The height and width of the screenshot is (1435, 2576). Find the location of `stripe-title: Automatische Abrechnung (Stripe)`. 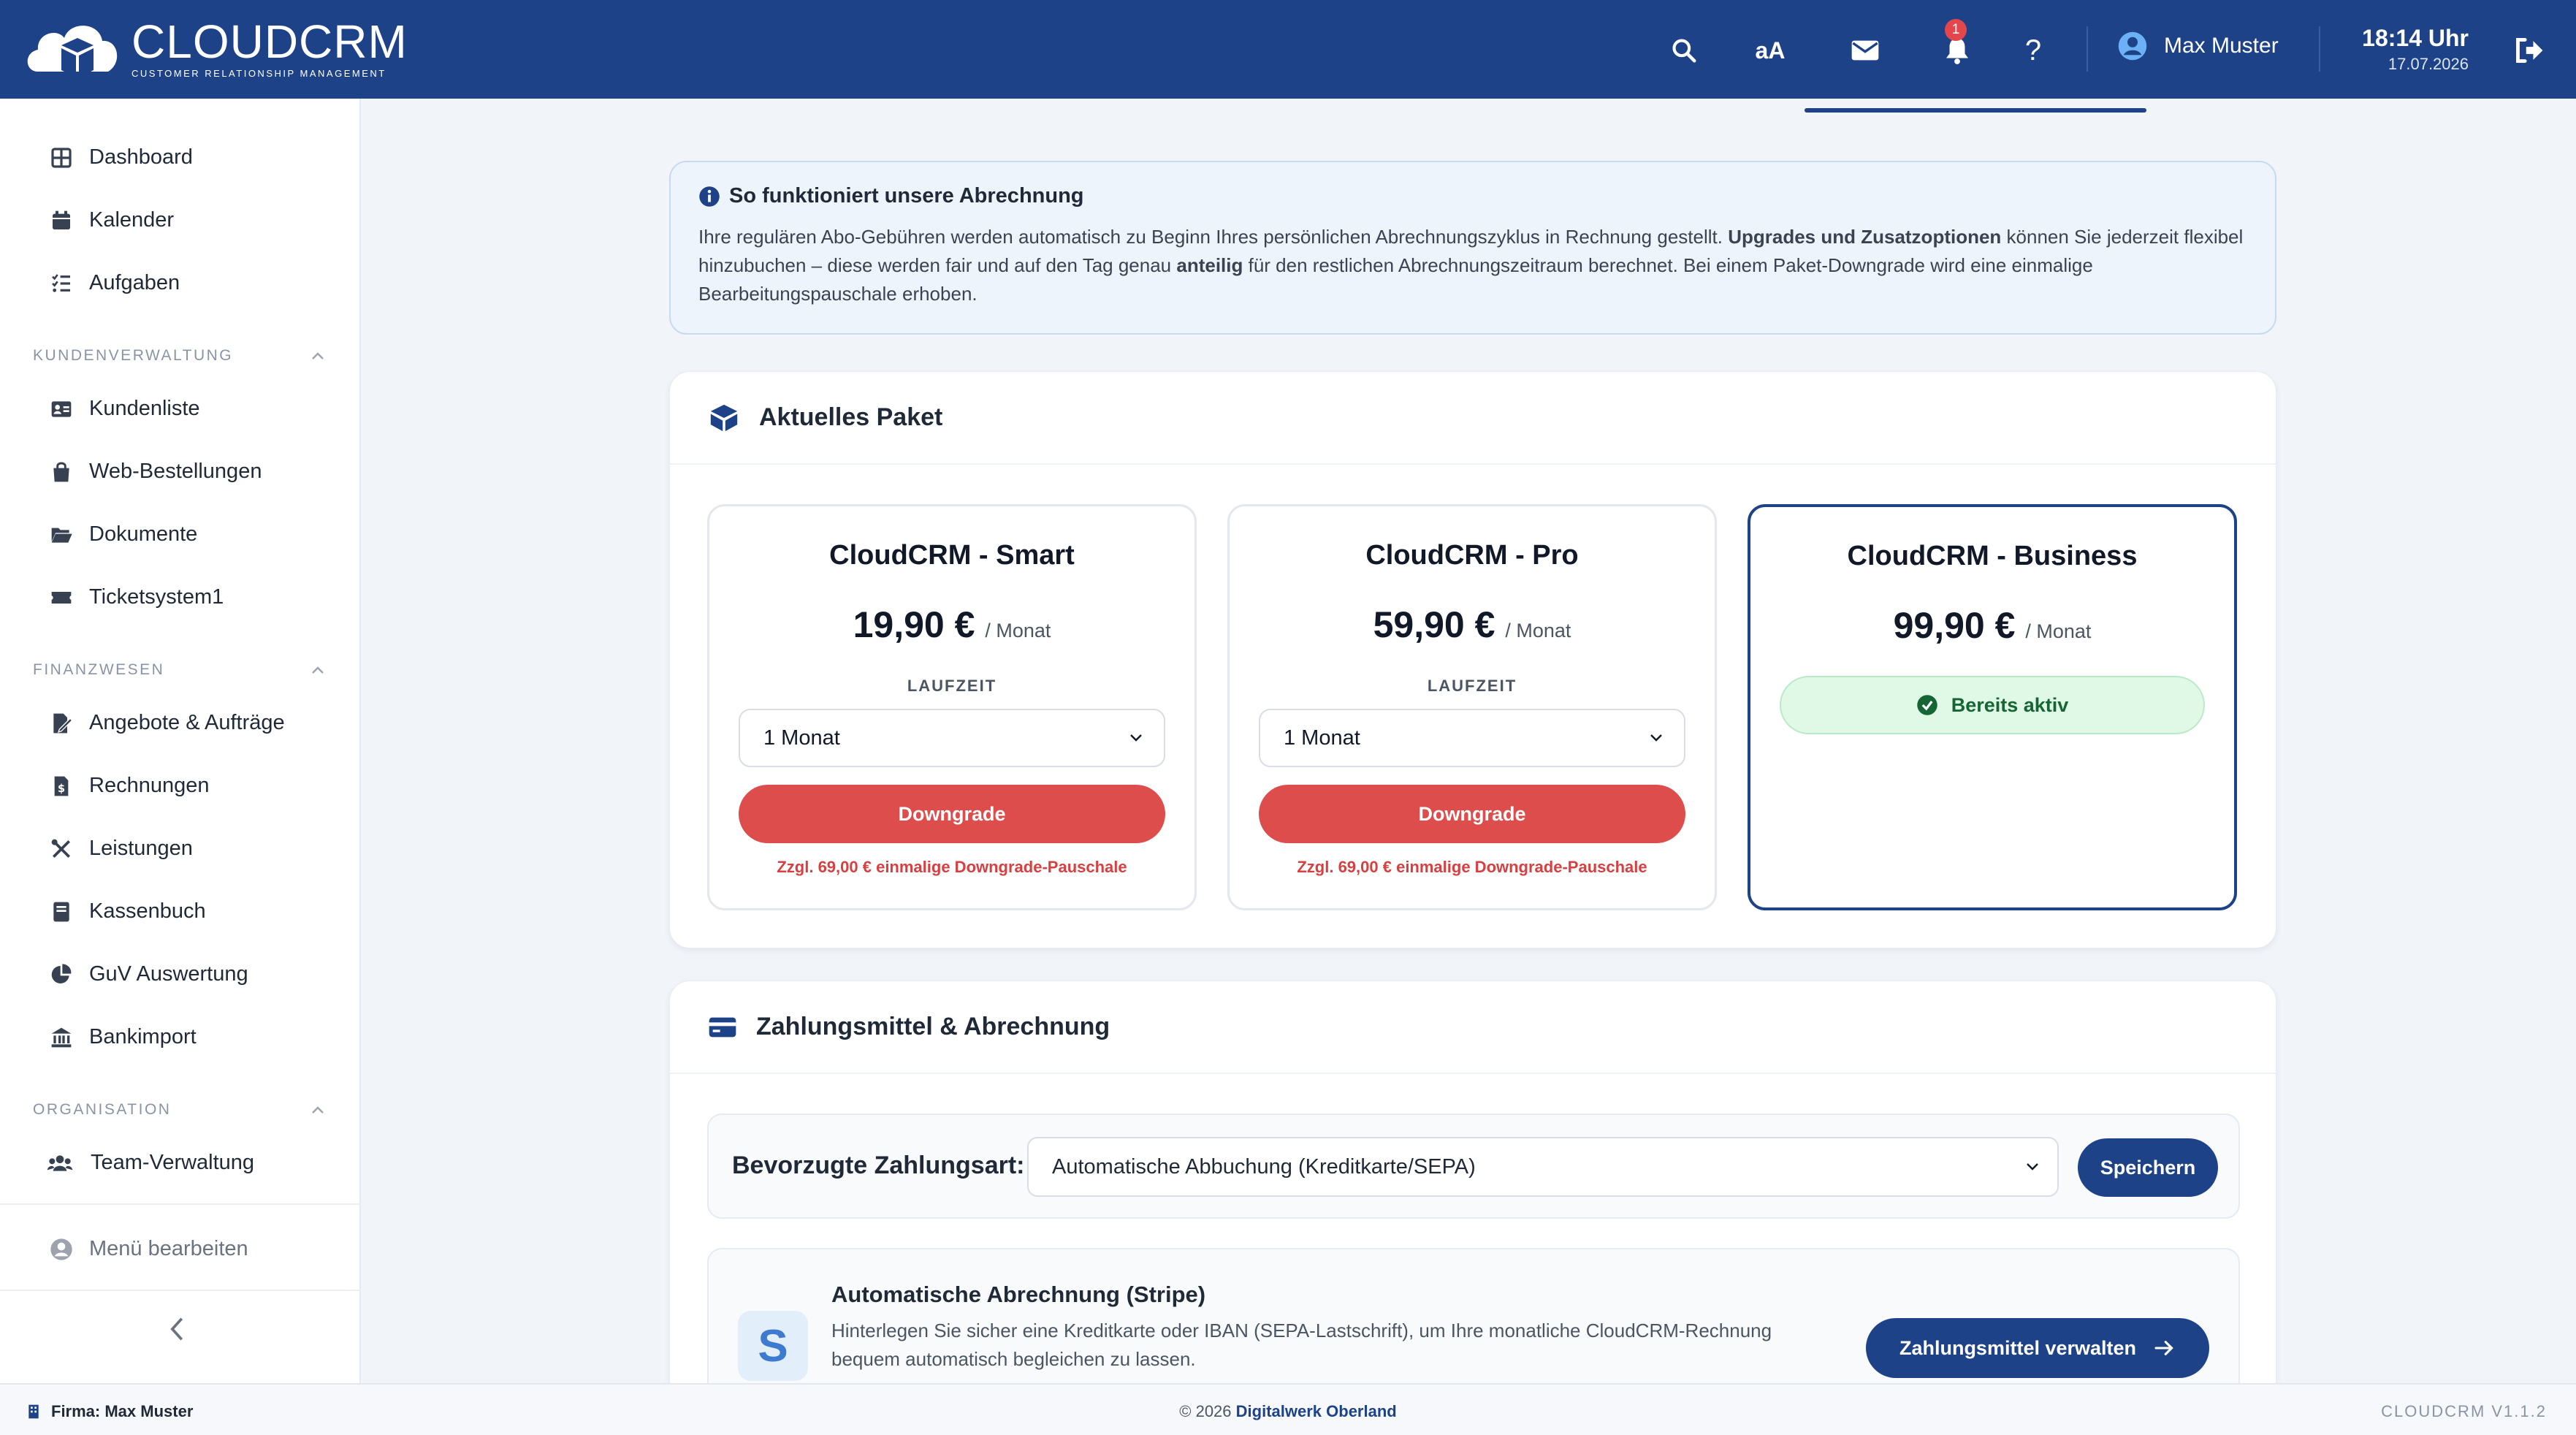

stripe-title: Automatische Abrechnung (Stripe) is located at coordinates (1018, 1294).